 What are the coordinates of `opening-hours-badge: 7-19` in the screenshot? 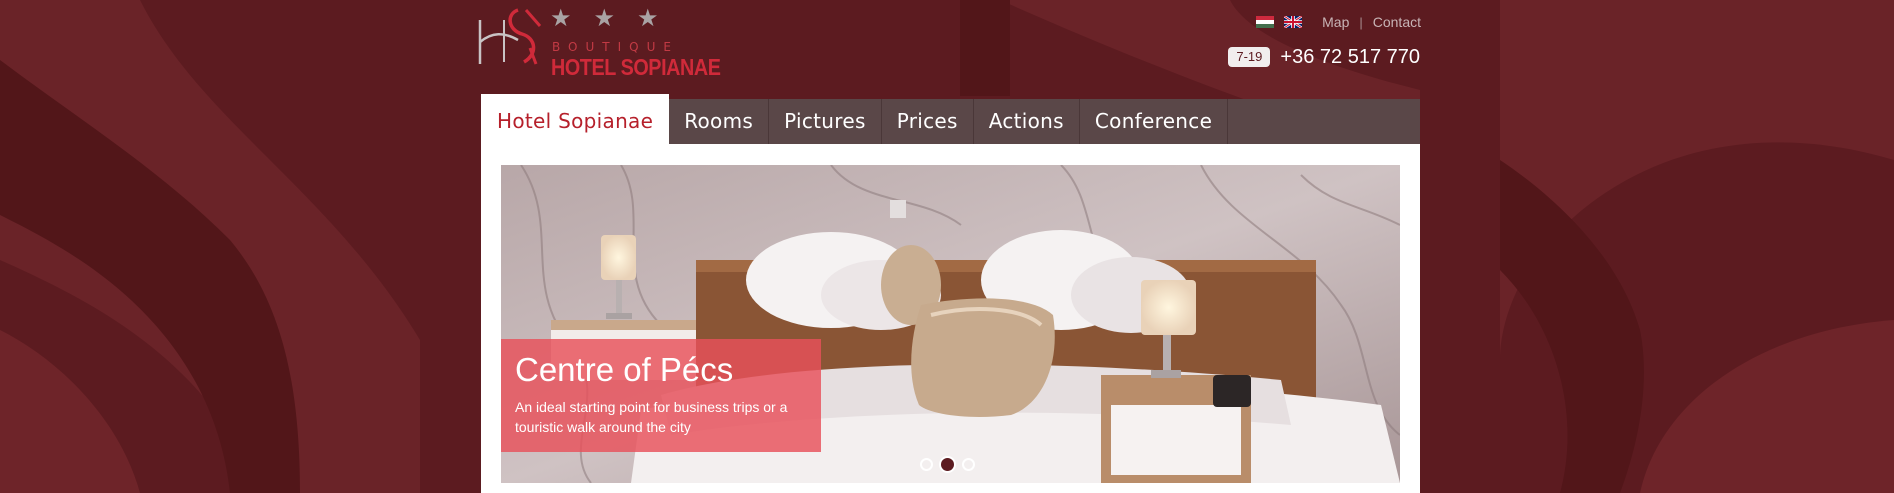 It's located at (1249, 57).